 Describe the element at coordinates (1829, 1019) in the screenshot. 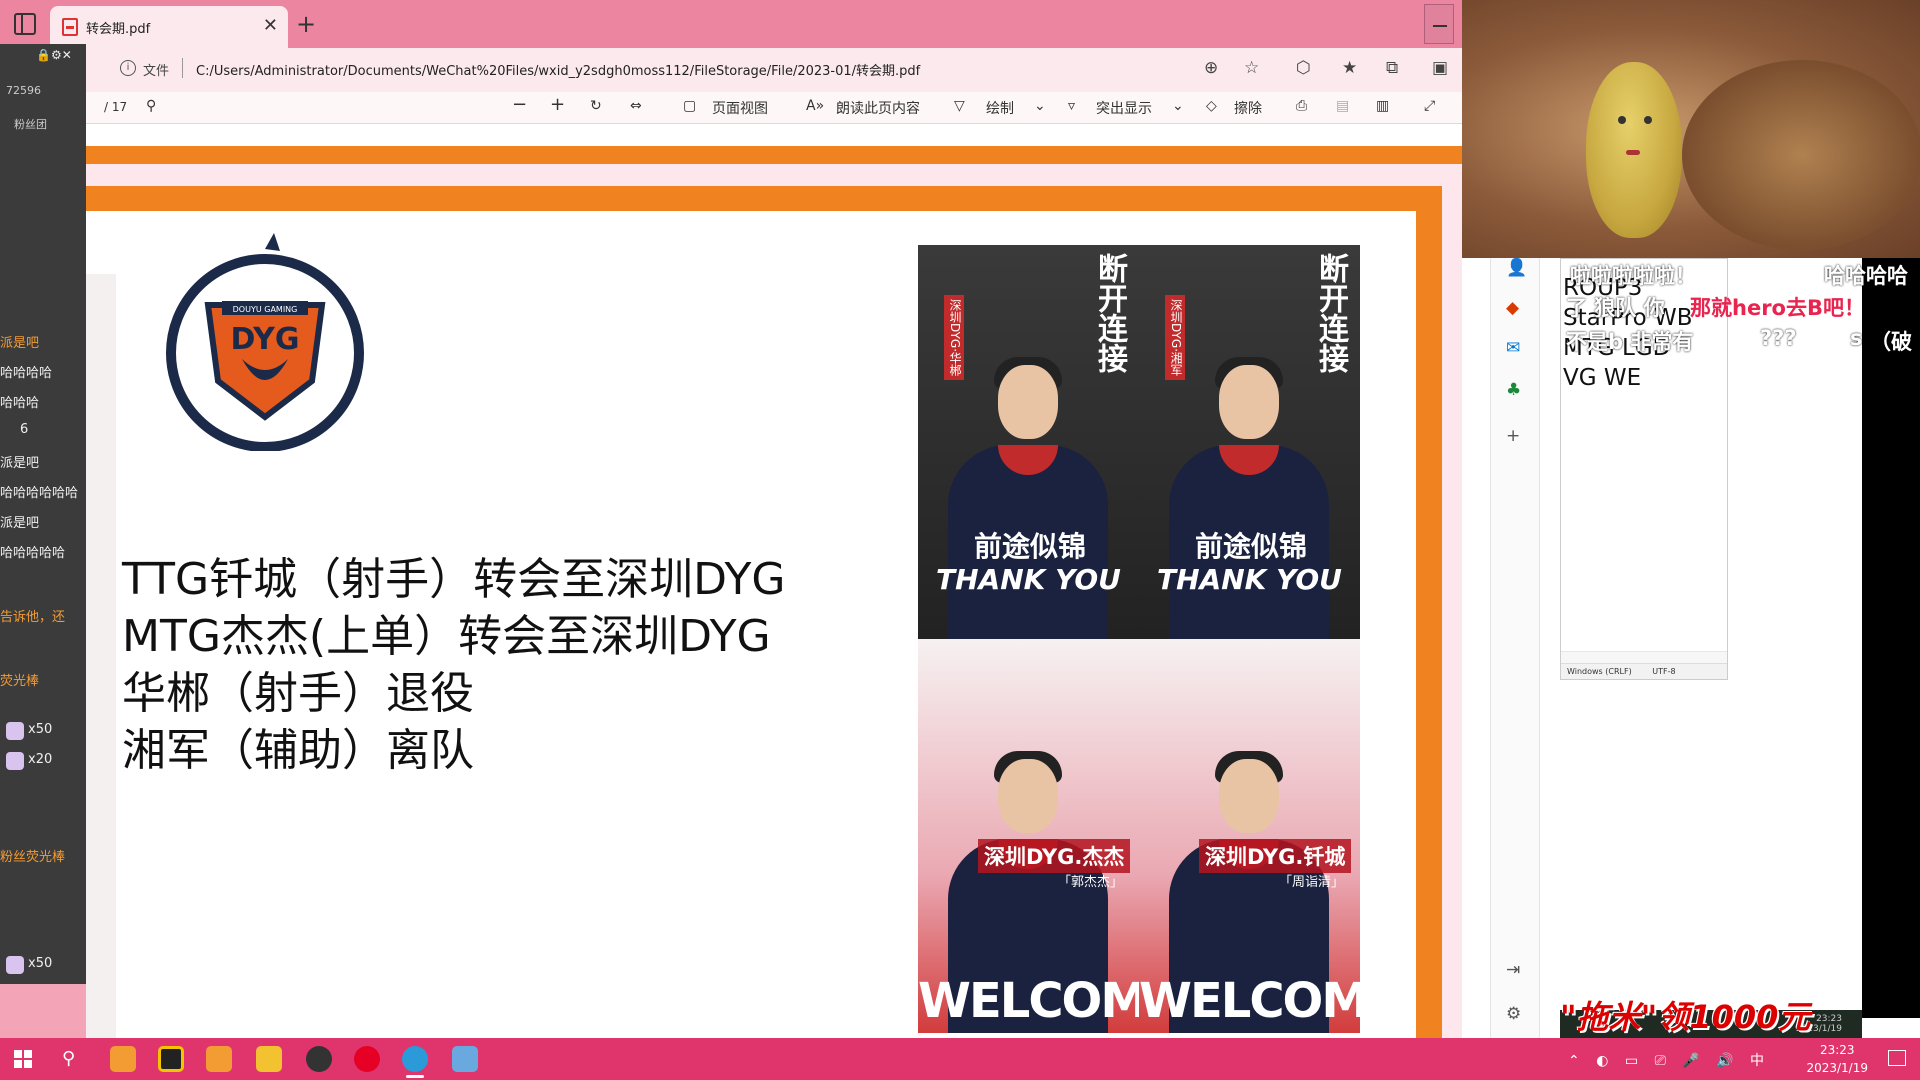

I see `secondary-time: 23:23` at that location.